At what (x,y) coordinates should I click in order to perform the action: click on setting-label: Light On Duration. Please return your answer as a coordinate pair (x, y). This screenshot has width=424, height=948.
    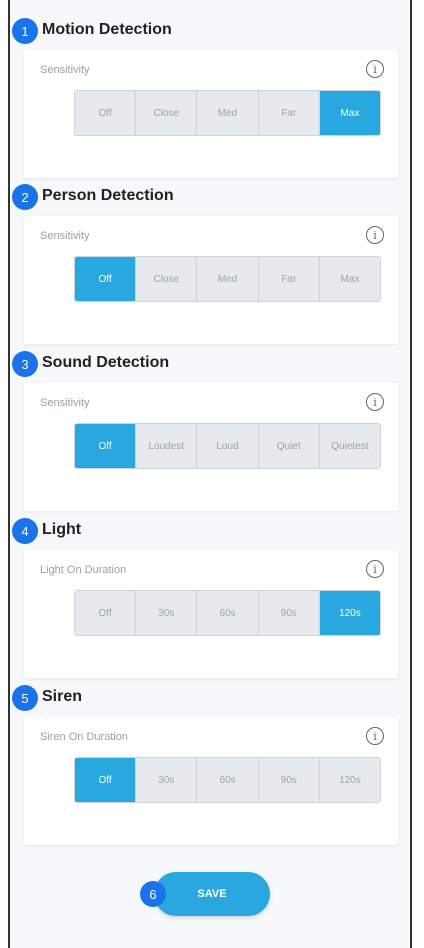
    Looking at the image, I should click on (83, 570).